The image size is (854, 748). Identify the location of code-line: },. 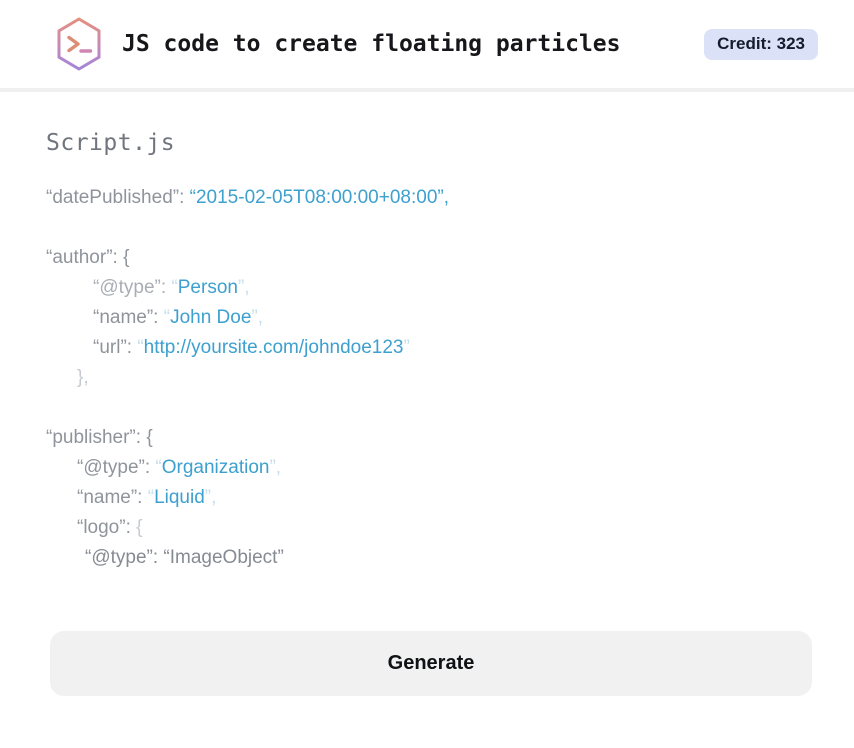
(427, 378).